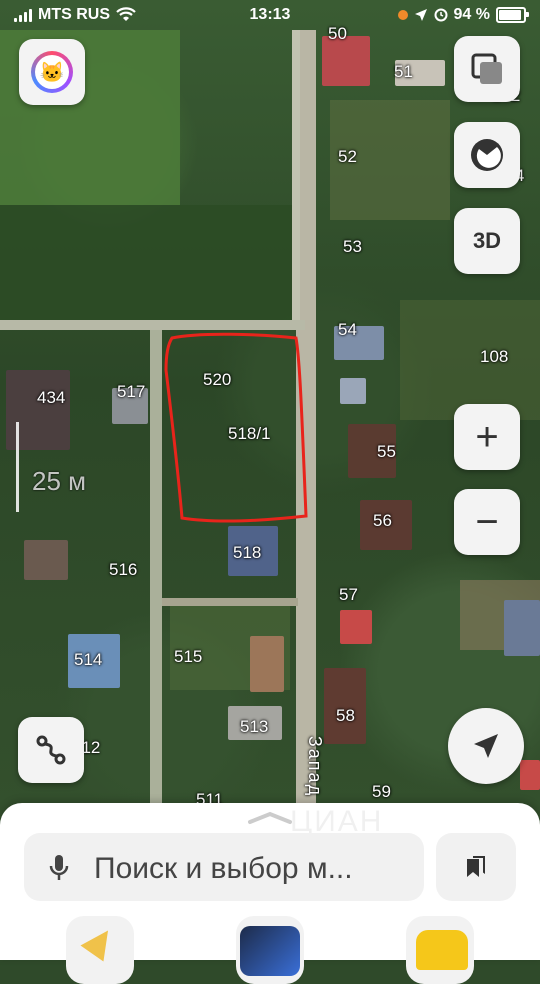  What do you see at coordinates (471, 14) in the screenshot?
I see `battery-percent: 94 %` at bounding box center [471, 14].